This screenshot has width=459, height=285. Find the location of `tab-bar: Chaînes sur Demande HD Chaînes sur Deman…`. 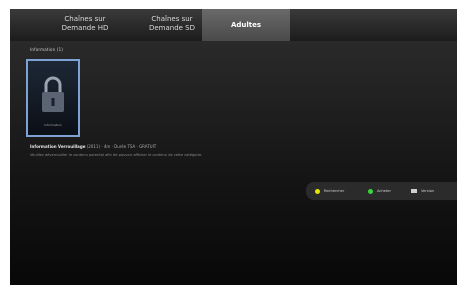

tab-bar: Chaînes sur Demande HD Chaînes sur Deman… is located at coordinates (233, 25).